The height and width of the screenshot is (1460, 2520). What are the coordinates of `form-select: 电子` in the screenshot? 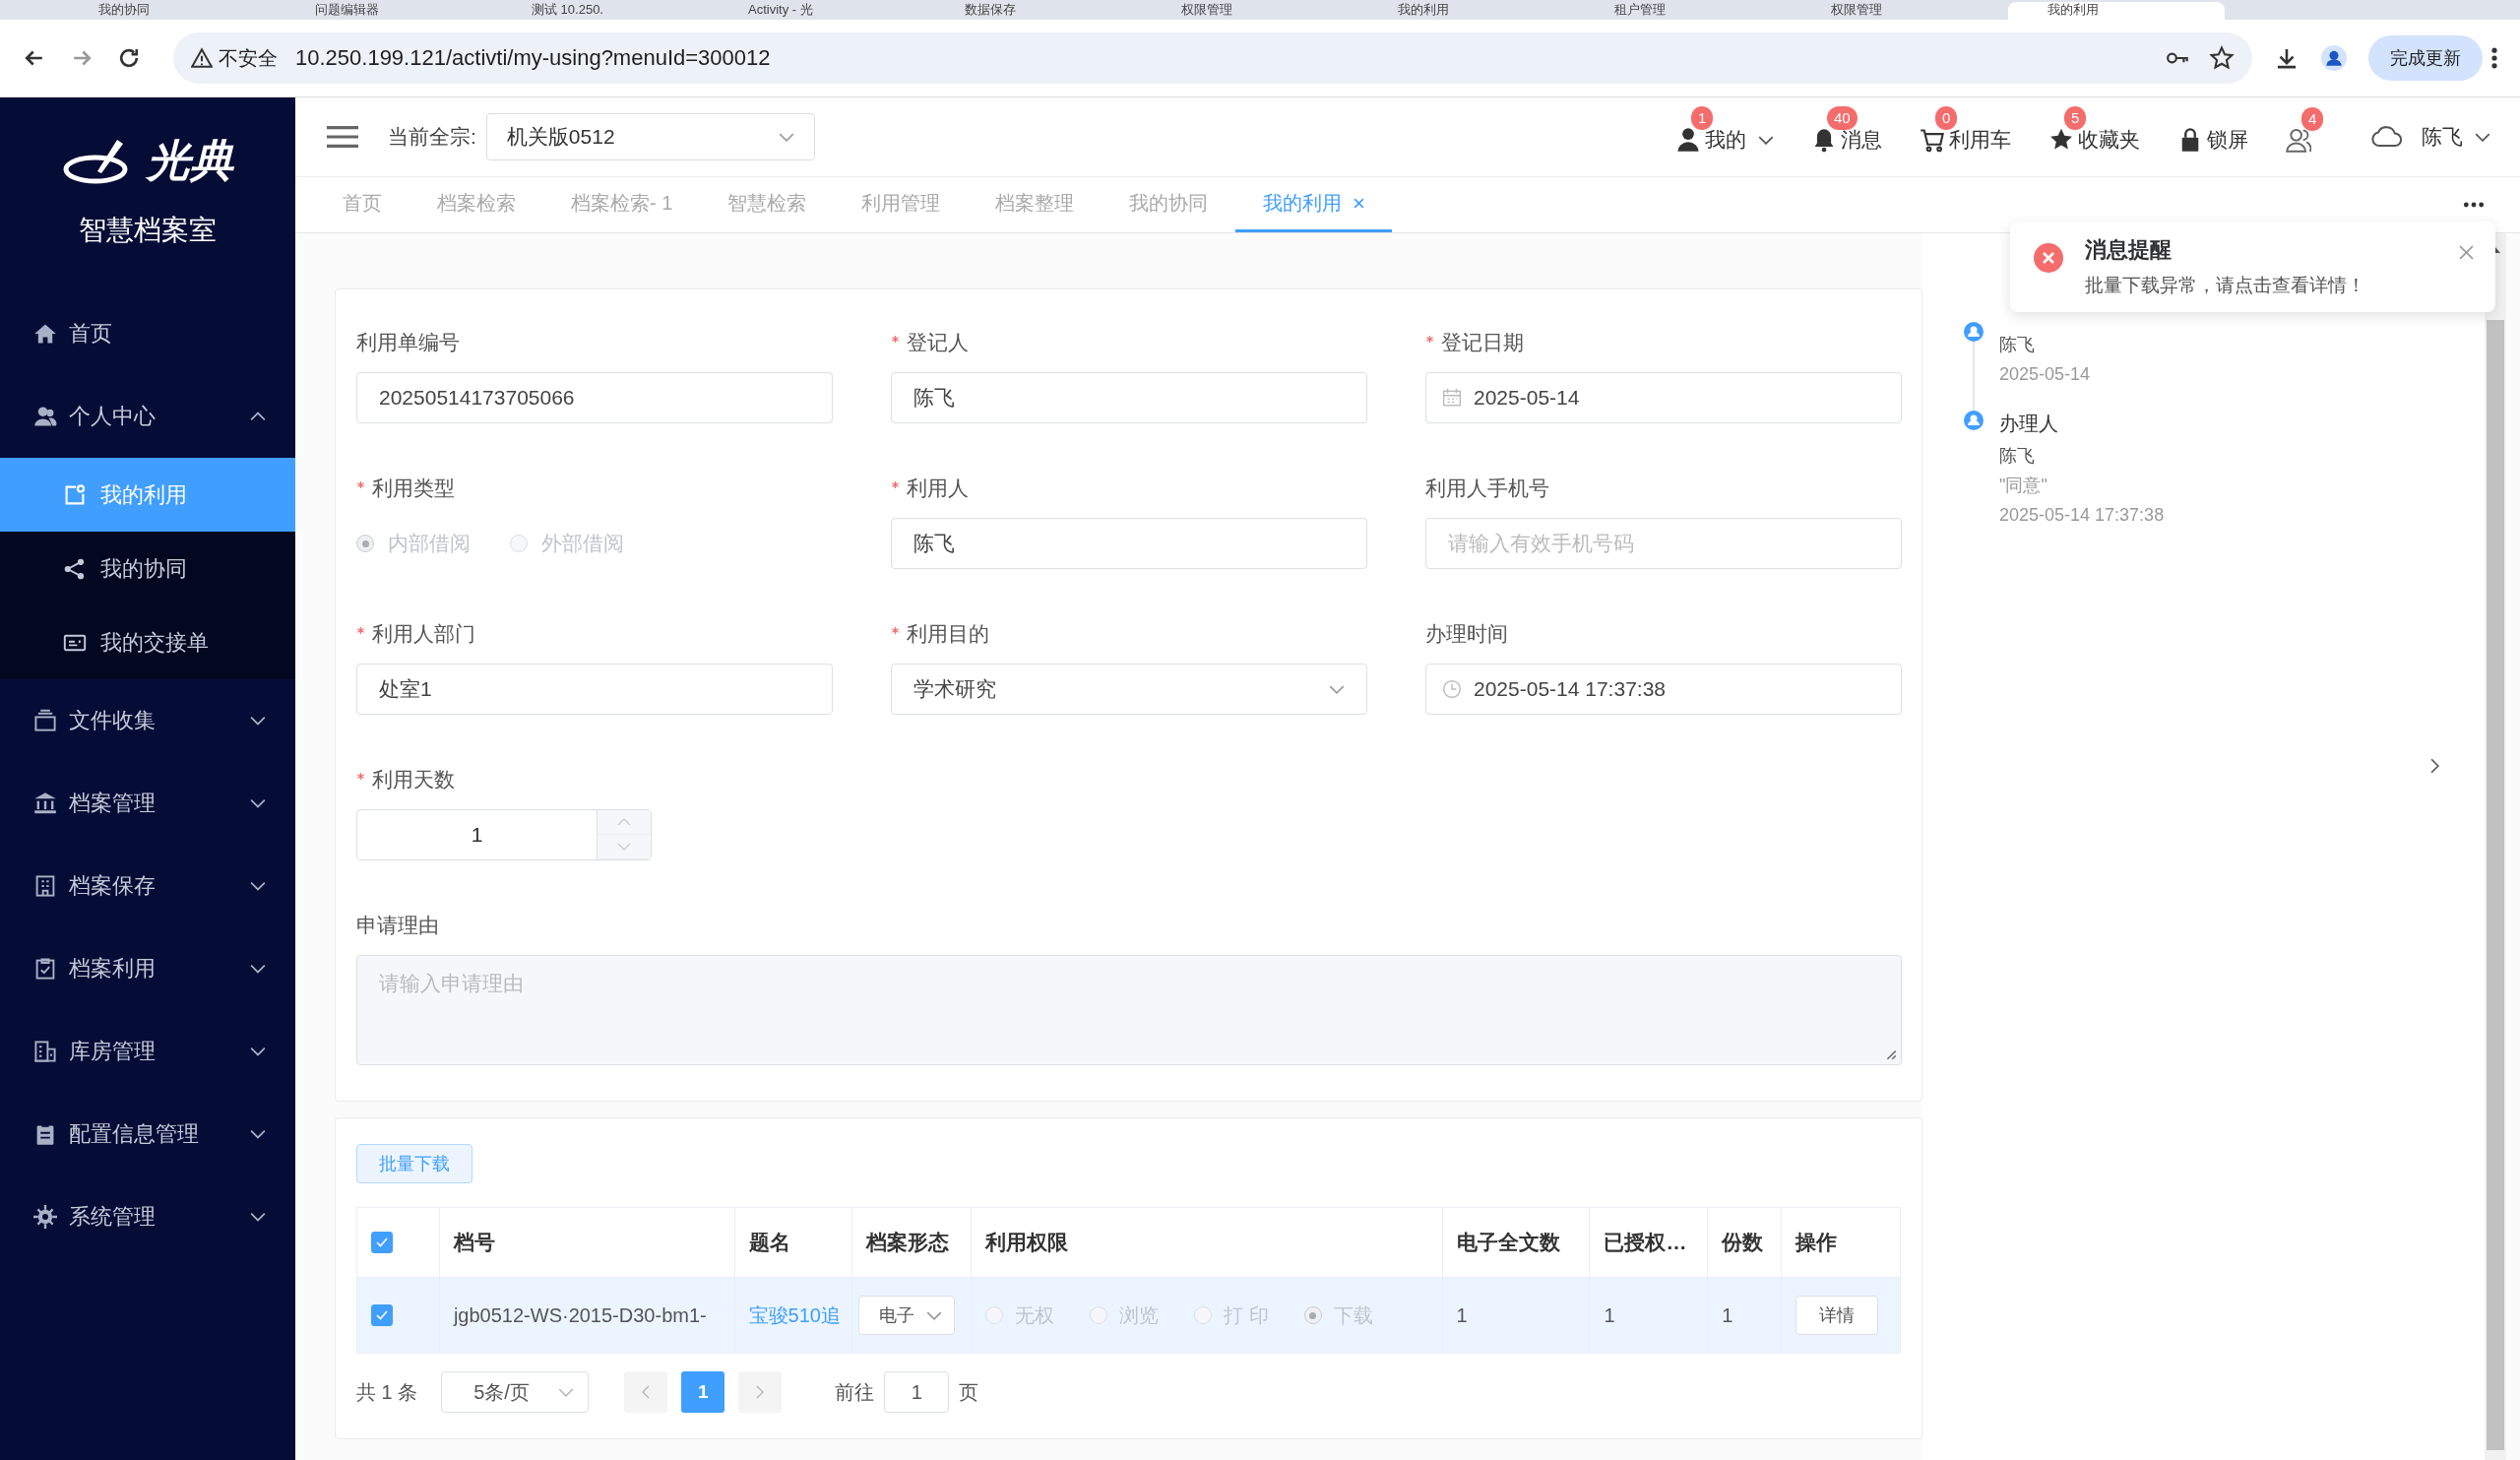 It's located at (907, 1315).